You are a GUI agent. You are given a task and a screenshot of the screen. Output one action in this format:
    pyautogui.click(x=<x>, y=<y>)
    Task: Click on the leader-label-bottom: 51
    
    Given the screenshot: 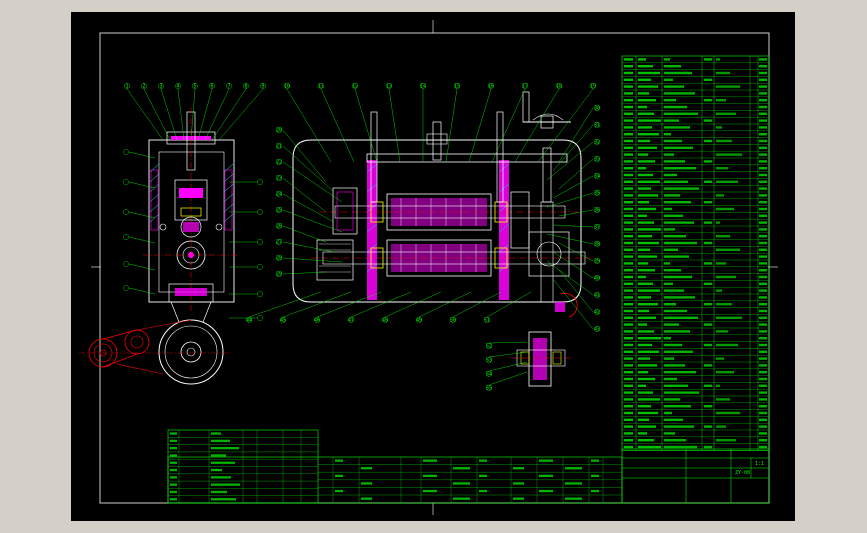 What is the action you would take?
    pyautogui.click(x=487, y=321)
    